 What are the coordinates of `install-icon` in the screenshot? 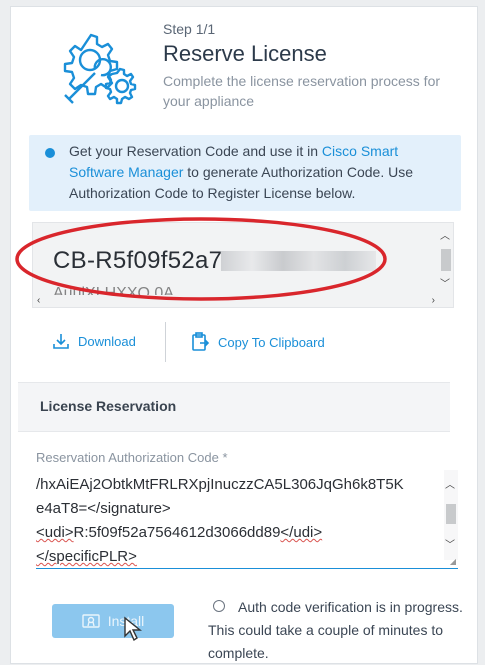 It's located at (91, 621).